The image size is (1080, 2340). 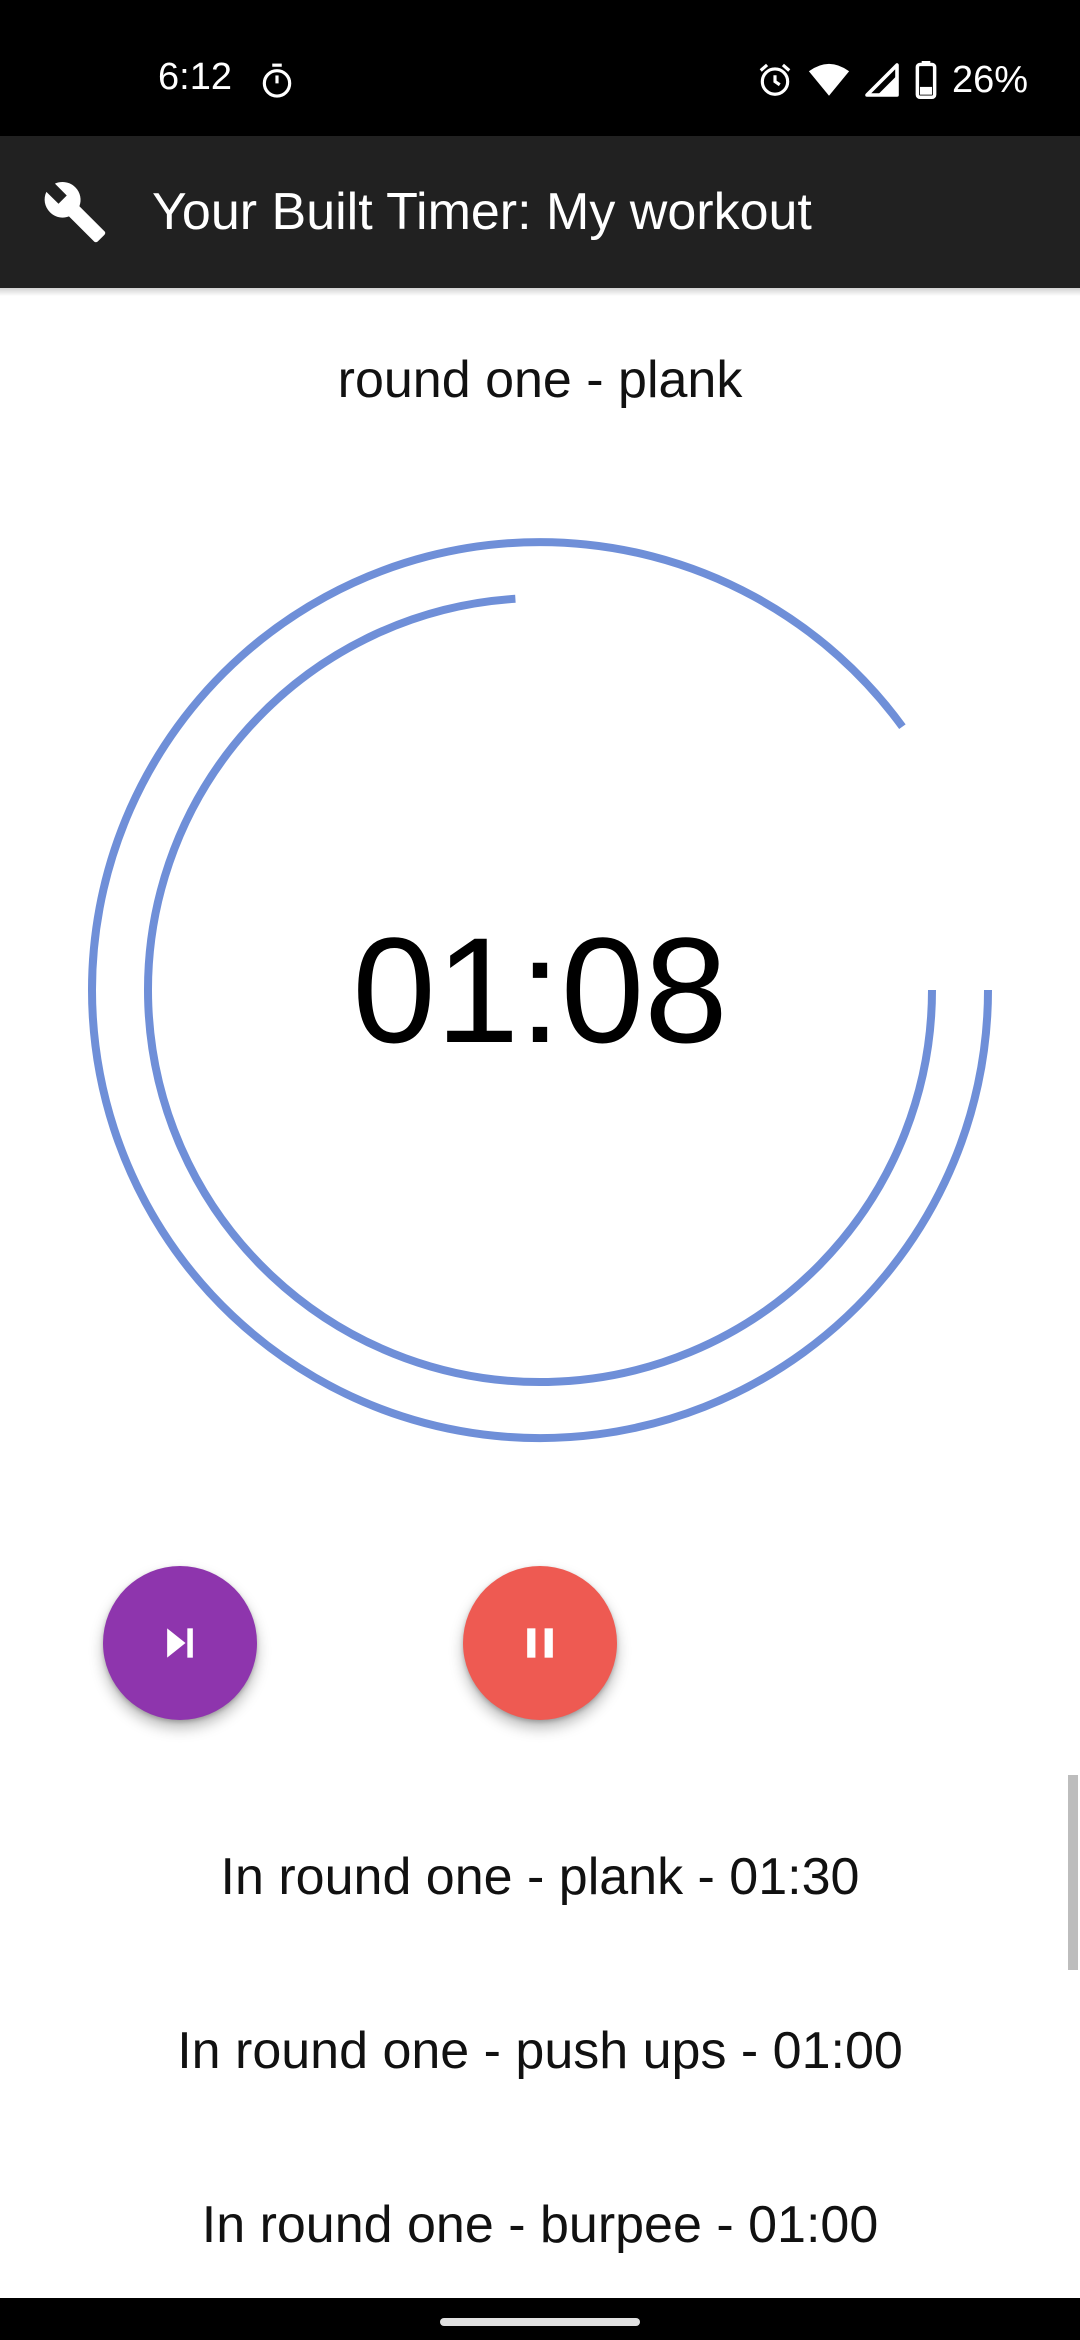 I want to click on skip-button, so click(x=180, y=1643).